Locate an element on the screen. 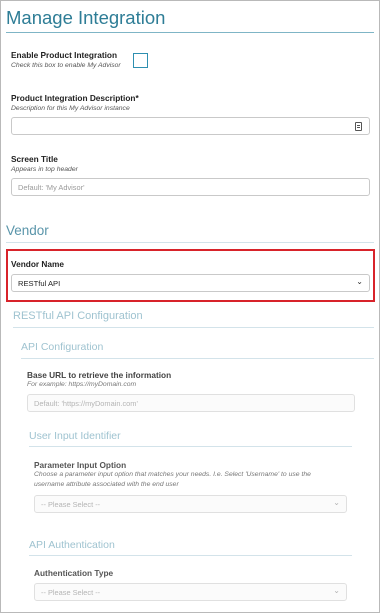 Image resolution: width=380 pixels, height=613 pixels. auth-type-select: -- Please Select -- ⌄ is located at coordinates (190, 592).